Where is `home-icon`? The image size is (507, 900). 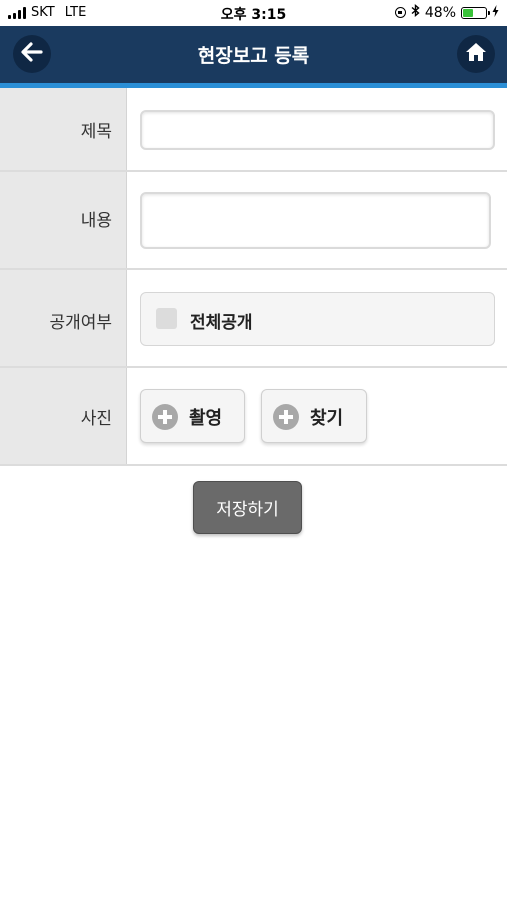 home-icon is located at coordinates (476, 54).